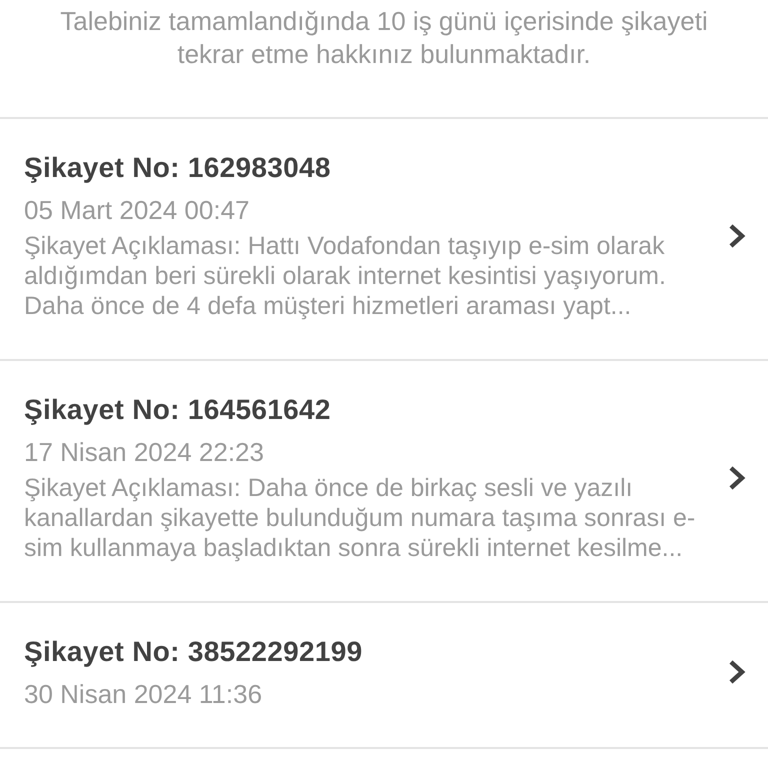  Describe the element at coordinates (194, 652) in the screenshot. I see `complaint-title: Şikayet No: 38522292199` at that location.